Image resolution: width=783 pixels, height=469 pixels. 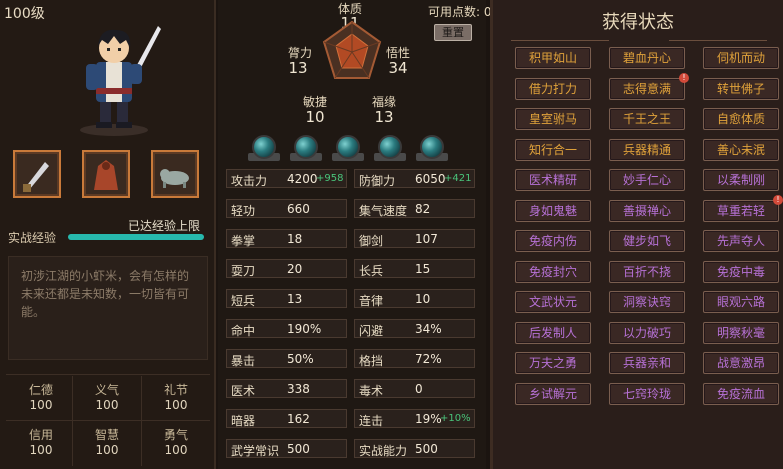 What do you see at coordinates (286, 418) in the screenshot?
I see `stat-row: 暗器 162` at bounding box center [286, 418].